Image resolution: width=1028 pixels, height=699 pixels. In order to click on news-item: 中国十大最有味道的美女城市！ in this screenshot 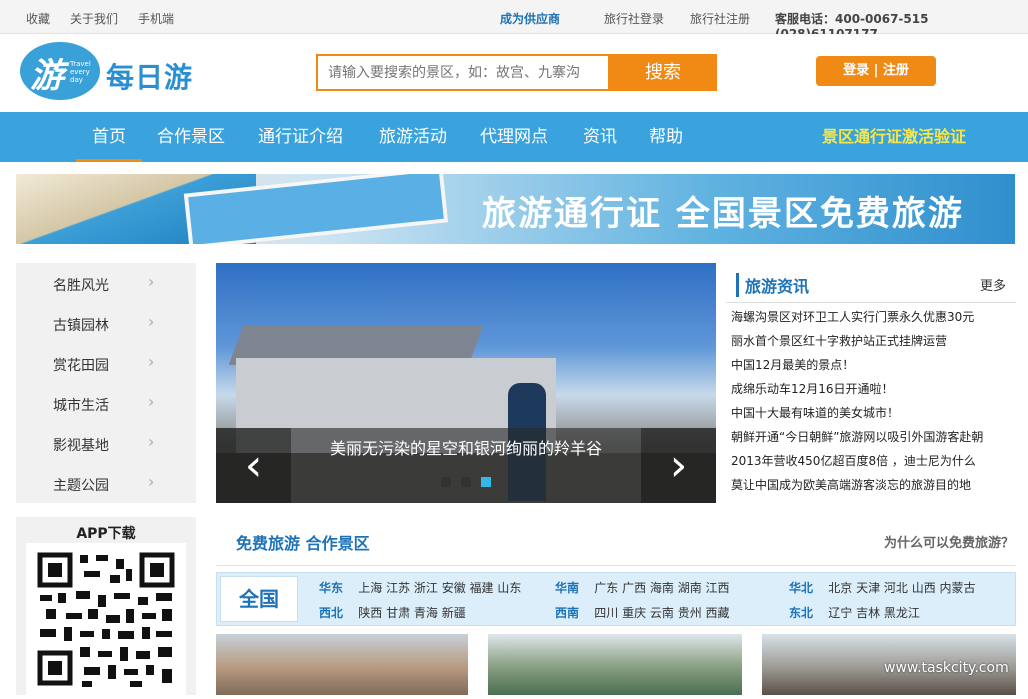, I will do `click(815, 412)`.